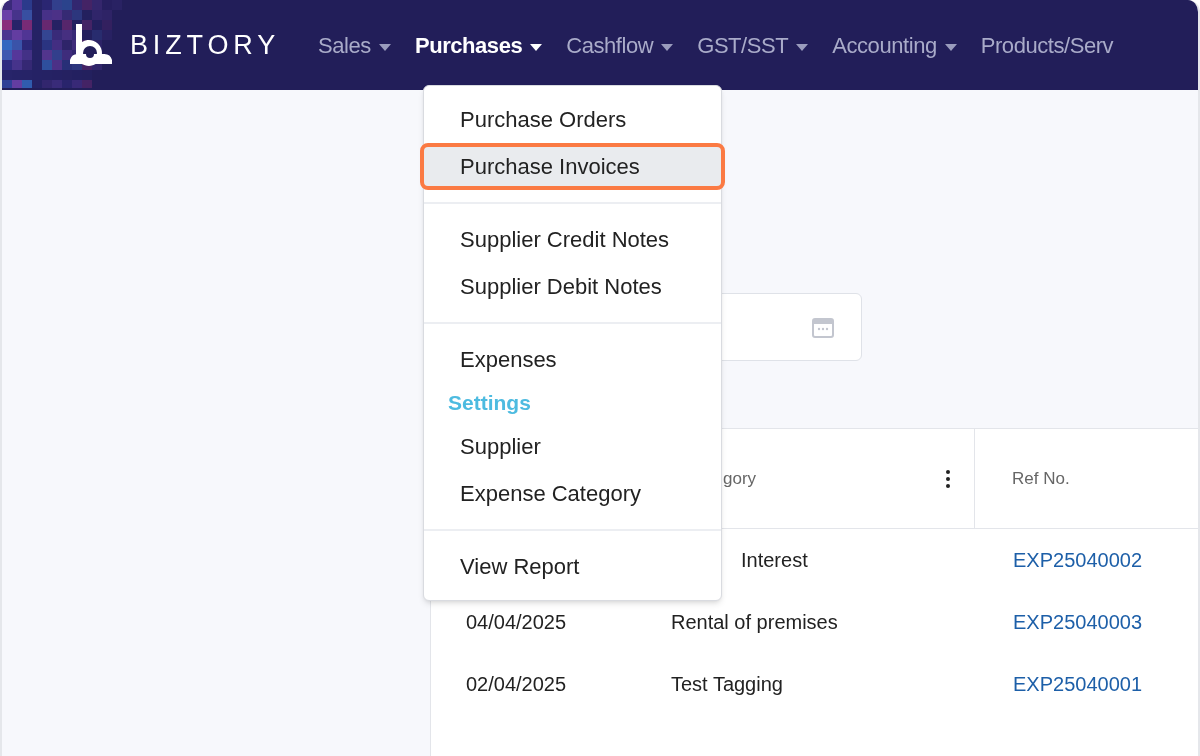 This screenshot has height=756, width=1200. What do you see at coordinates (620, 45) in the screenshot?
I see `nav-menu: Cashflow` at bounding box center [620, 45].